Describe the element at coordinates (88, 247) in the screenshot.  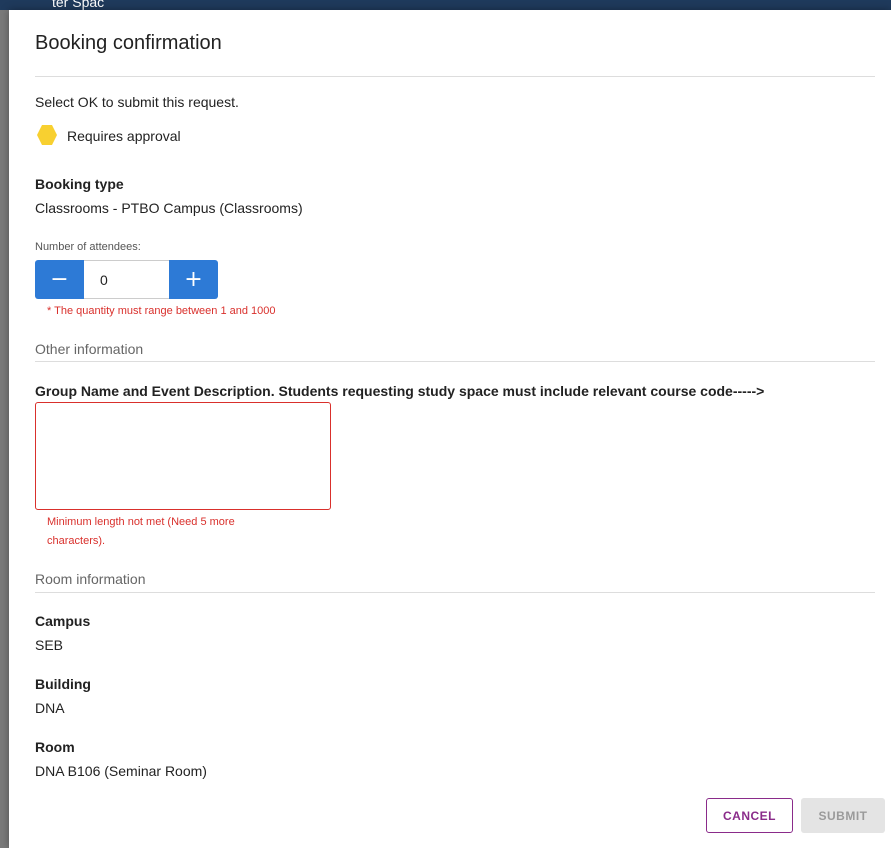
I see `attendees-label: Number of attendees:` at that location.